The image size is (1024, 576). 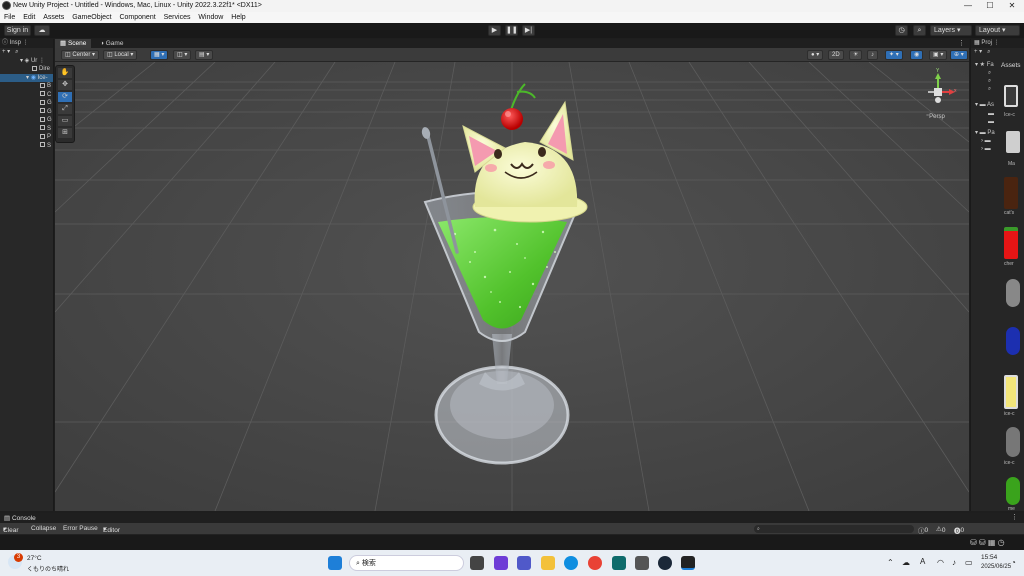 I want to click on hierarchy-tab: ⓘ Insp ⋮, so click(x=26, y=43).